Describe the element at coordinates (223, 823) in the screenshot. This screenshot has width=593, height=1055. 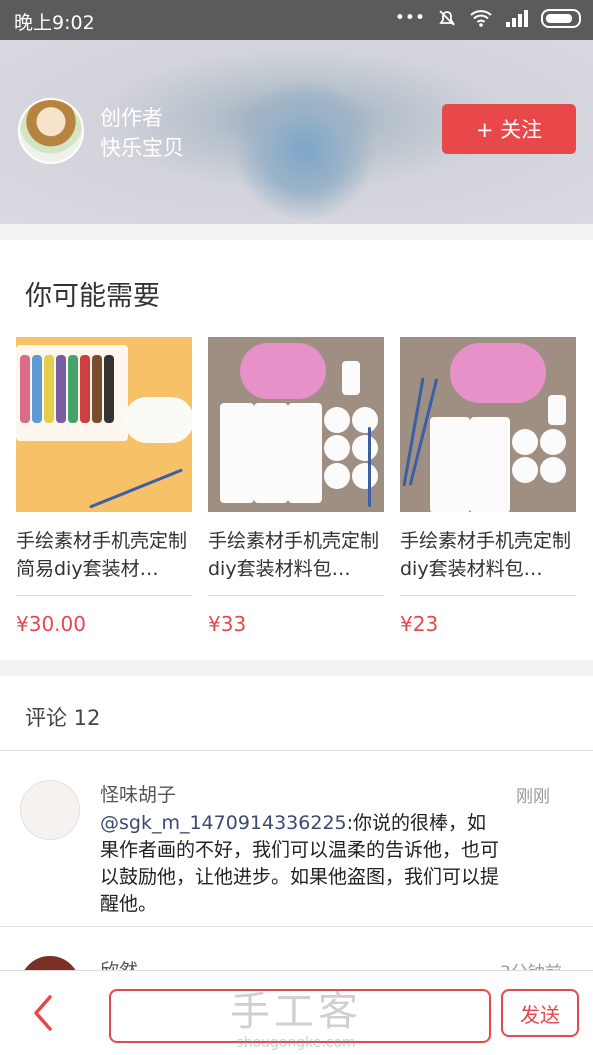
I see `comment-mention: @sgk_m_1470914336225` at that location.